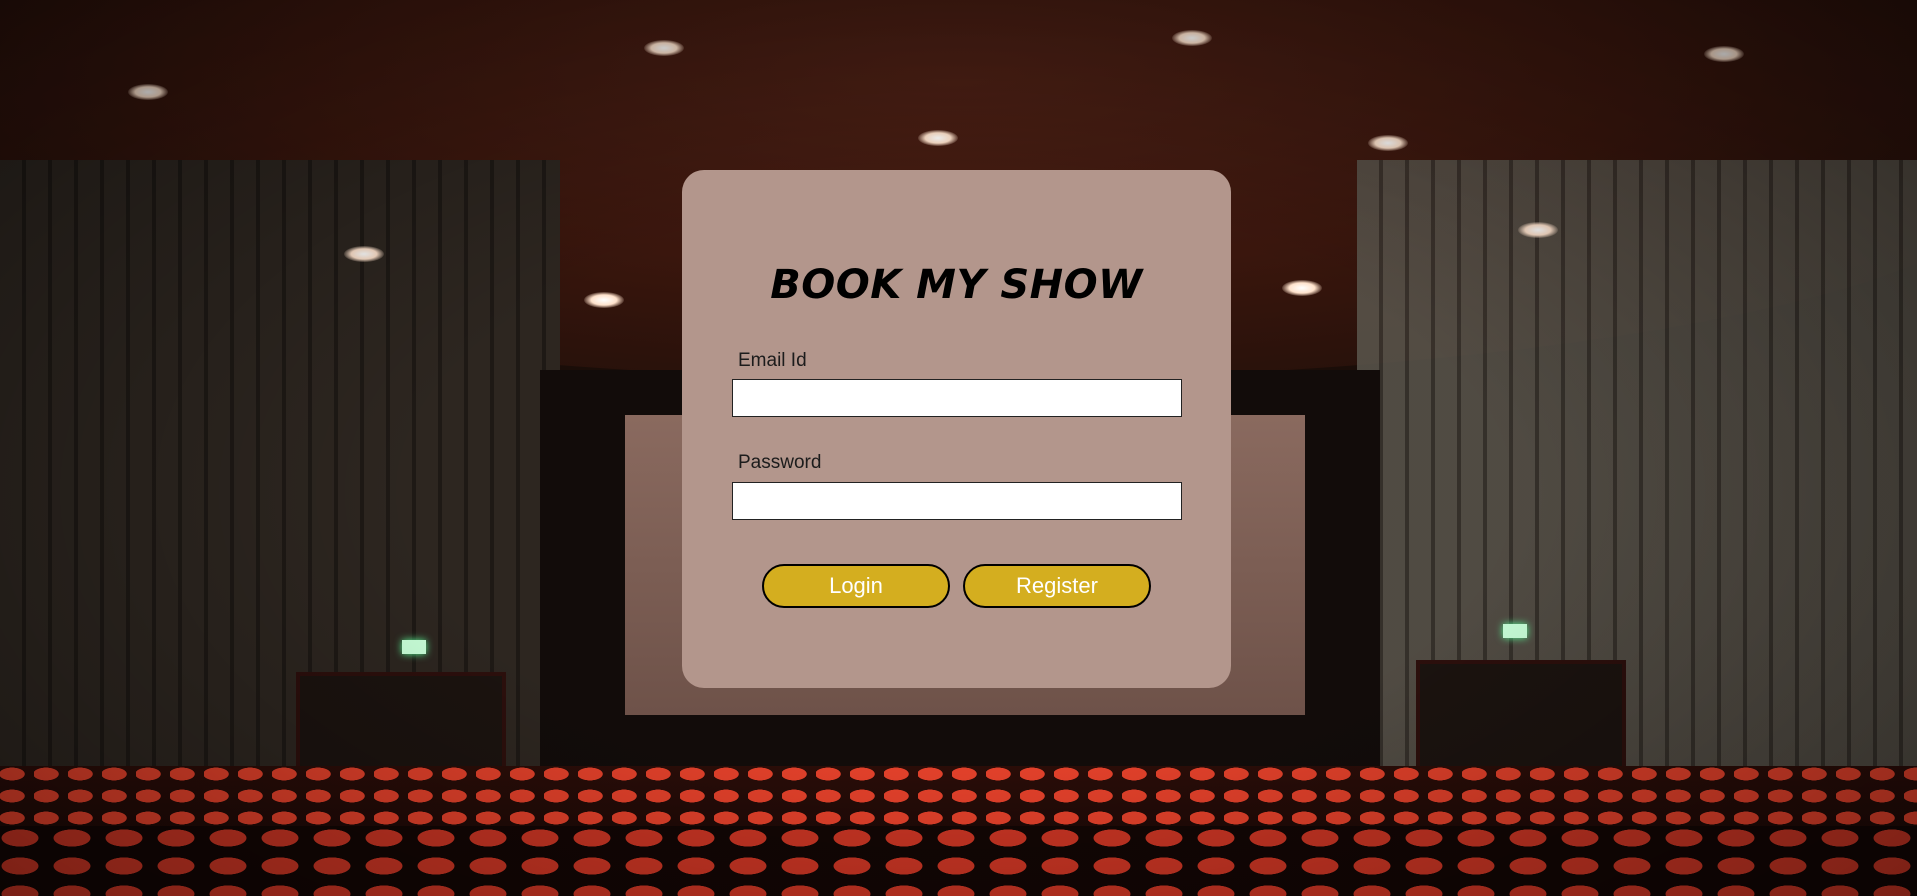 Image resolution: width=1917 pixels, height=896 pixels. Describe the element at coordinates (772, 360) in the screenshot. I see `email-label: Email Id` at that location.